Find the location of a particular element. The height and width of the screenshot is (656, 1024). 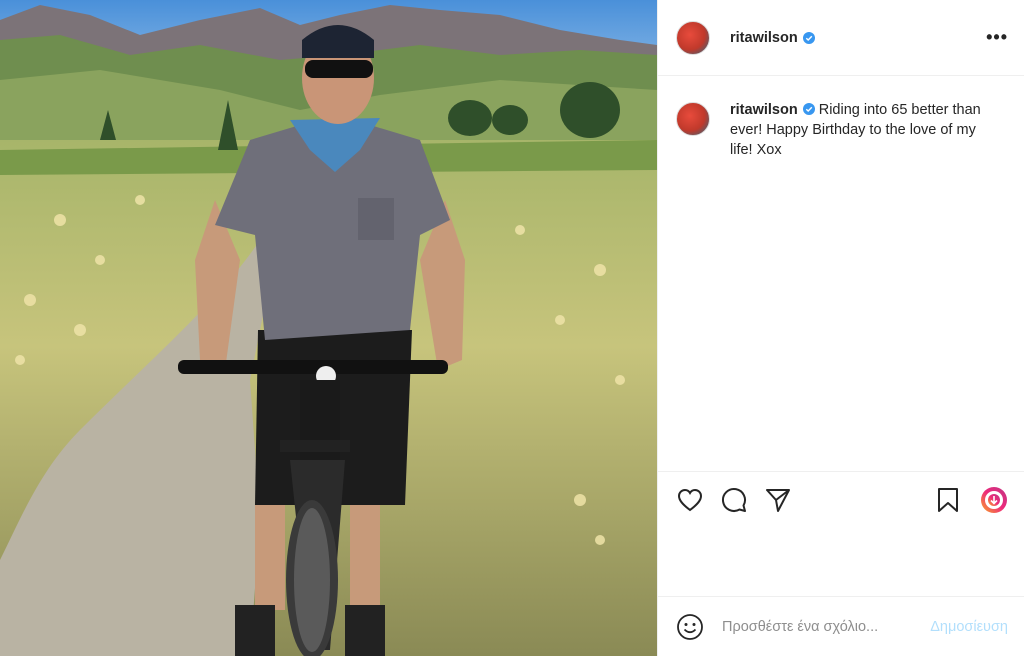

post-header: ritawilson ••• is located at coordinates (841, 38).